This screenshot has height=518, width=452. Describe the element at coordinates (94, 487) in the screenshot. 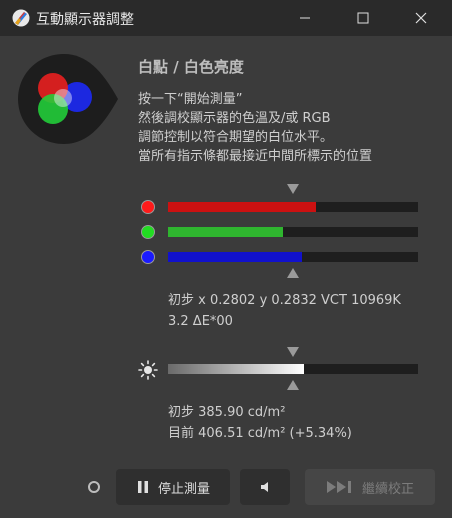

I see `status-ring-icon` at that location.